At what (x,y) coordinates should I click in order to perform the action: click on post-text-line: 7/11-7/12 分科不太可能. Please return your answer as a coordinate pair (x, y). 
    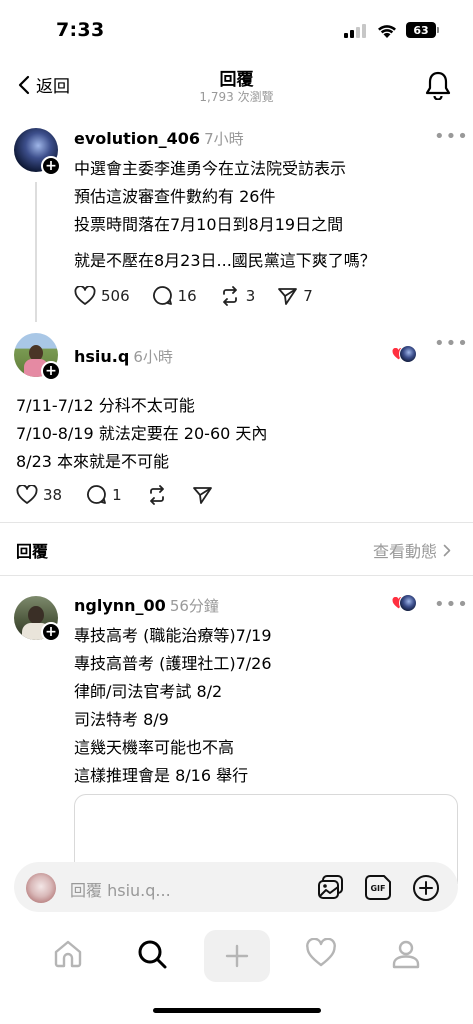
    Looking at the image, I should click on (105, 405).